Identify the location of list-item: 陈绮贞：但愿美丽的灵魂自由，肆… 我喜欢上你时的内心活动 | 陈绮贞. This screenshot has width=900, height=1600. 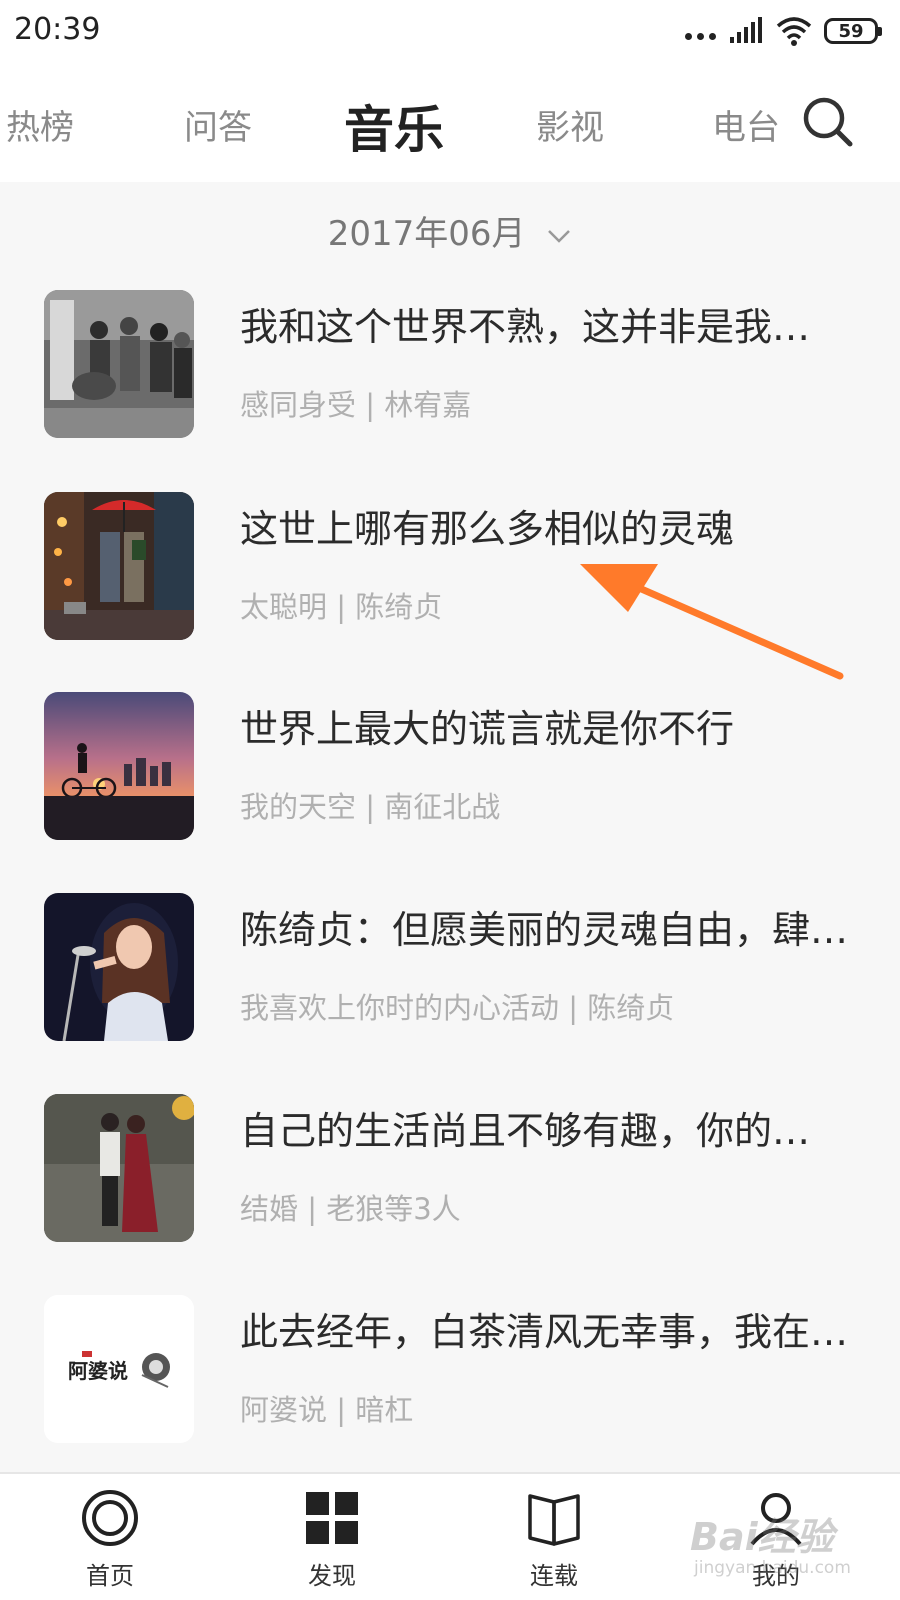
(450, 968).